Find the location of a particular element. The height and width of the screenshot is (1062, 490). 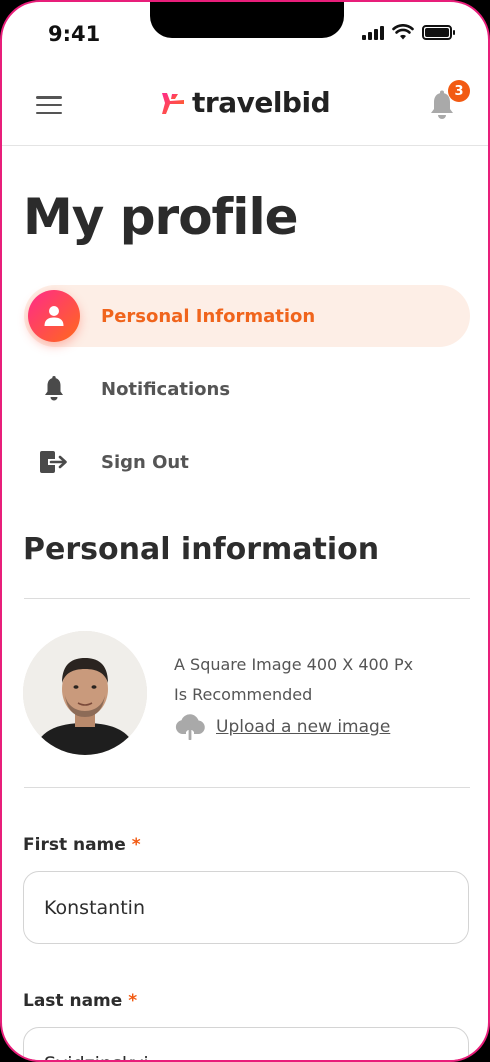

status-icons is located at coordinates (408, 32).